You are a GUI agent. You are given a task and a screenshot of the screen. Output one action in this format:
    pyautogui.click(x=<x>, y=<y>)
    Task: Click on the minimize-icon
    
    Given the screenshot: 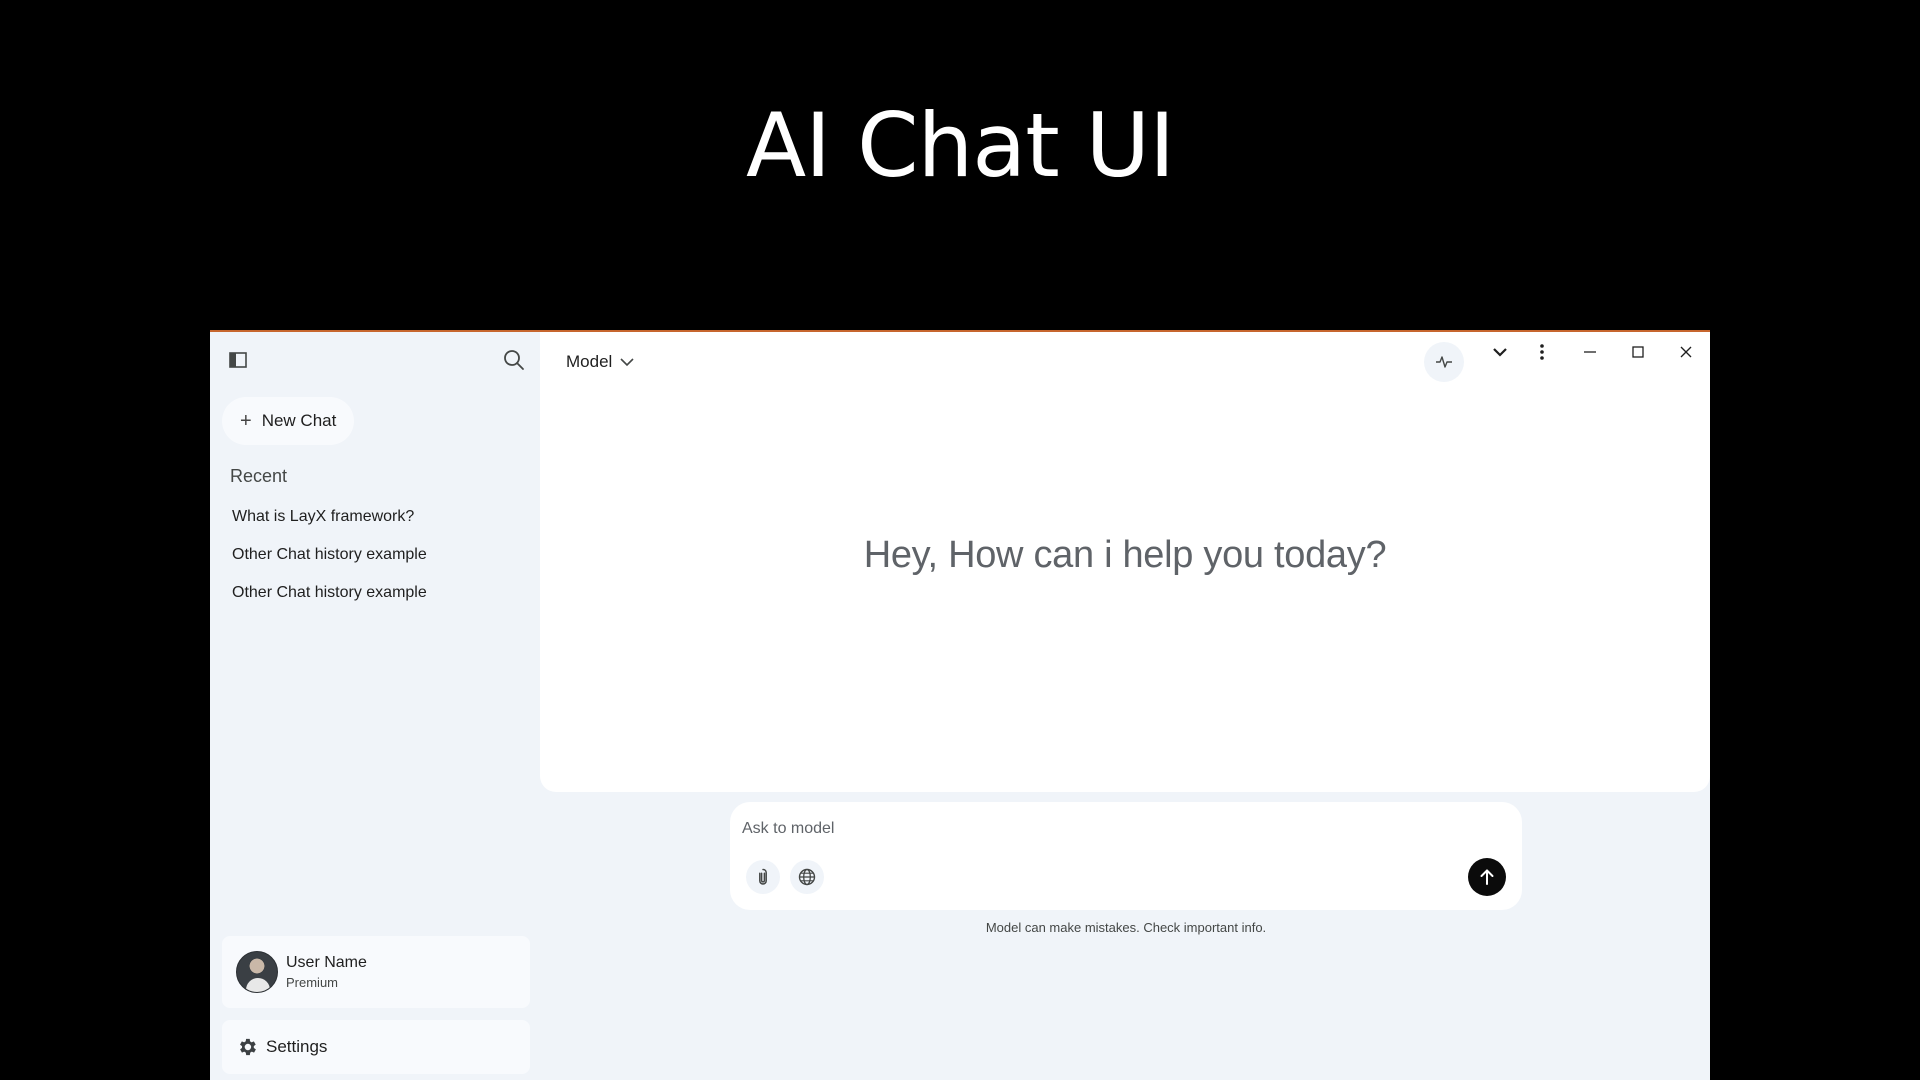 What is the action you would take?
    pyautogui.click(x=1590, y=352)
    